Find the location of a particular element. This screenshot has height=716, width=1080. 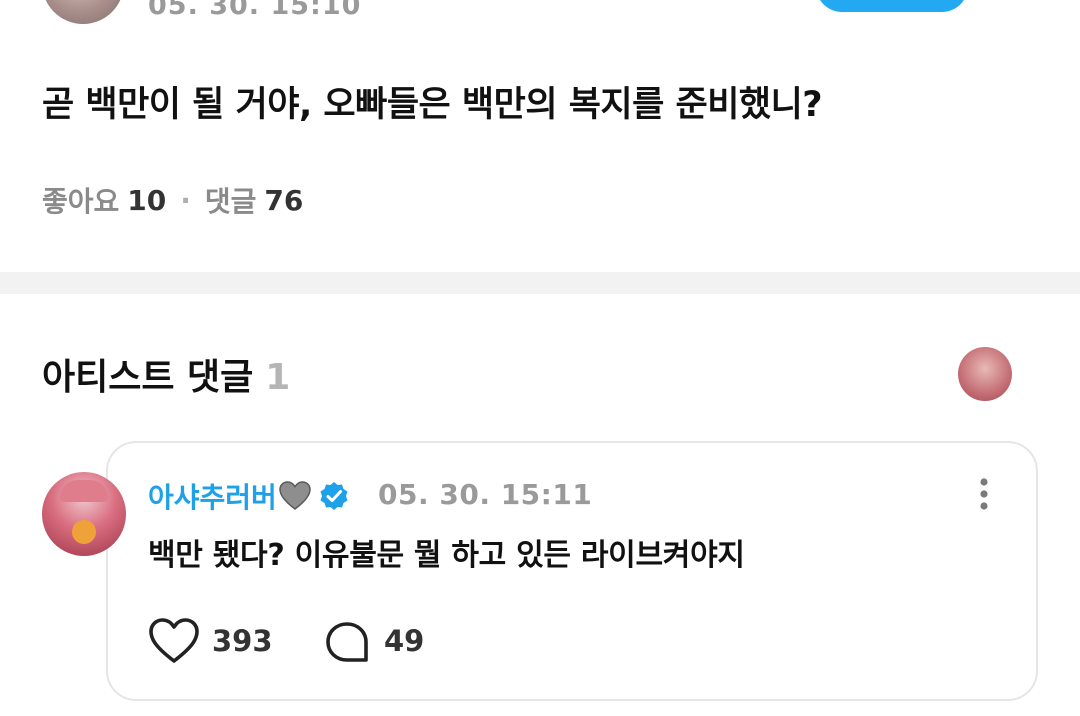

likes-count: 10 is located at coordinates (146, 200).